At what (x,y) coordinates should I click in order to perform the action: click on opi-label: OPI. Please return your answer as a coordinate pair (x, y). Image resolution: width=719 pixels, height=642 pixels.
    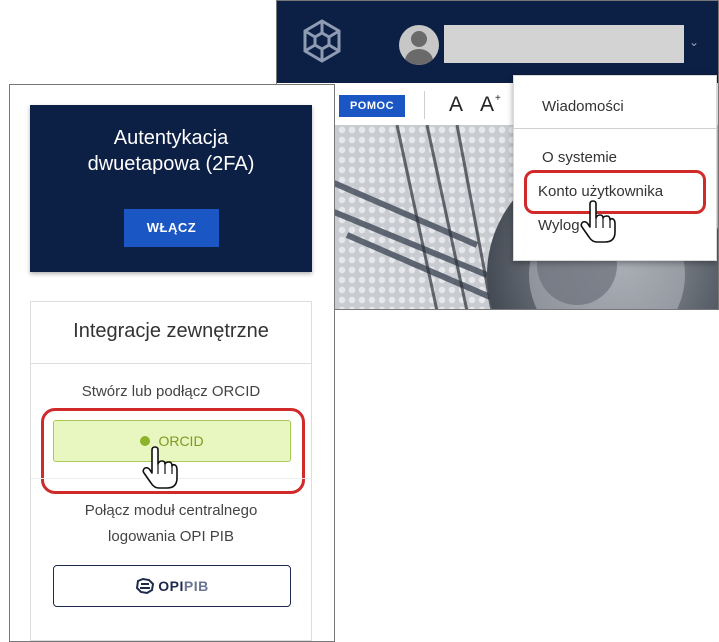
    Looking at the image, I should click on (171, 586).